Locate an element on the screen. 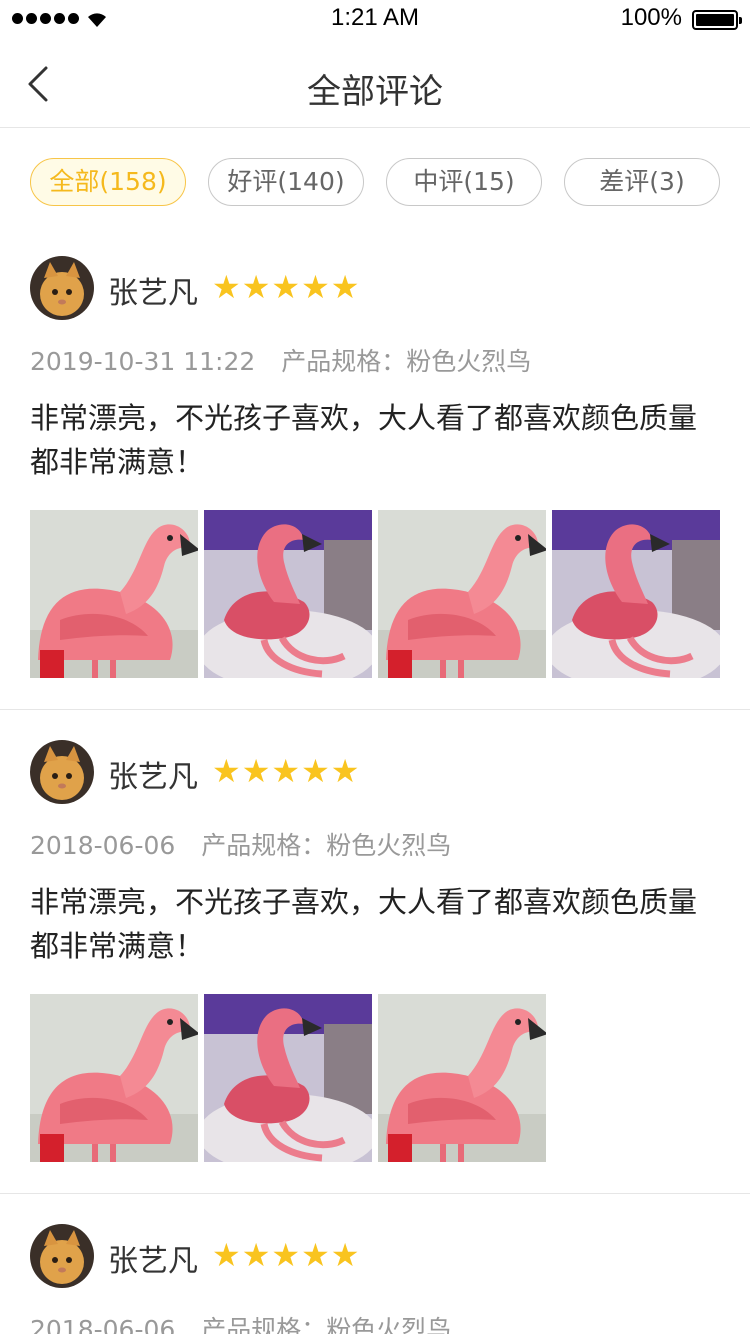 This screenshot has height=1334, width=750. review-date: 2019-10-31 11:22 is located at coordinates (143, 361).